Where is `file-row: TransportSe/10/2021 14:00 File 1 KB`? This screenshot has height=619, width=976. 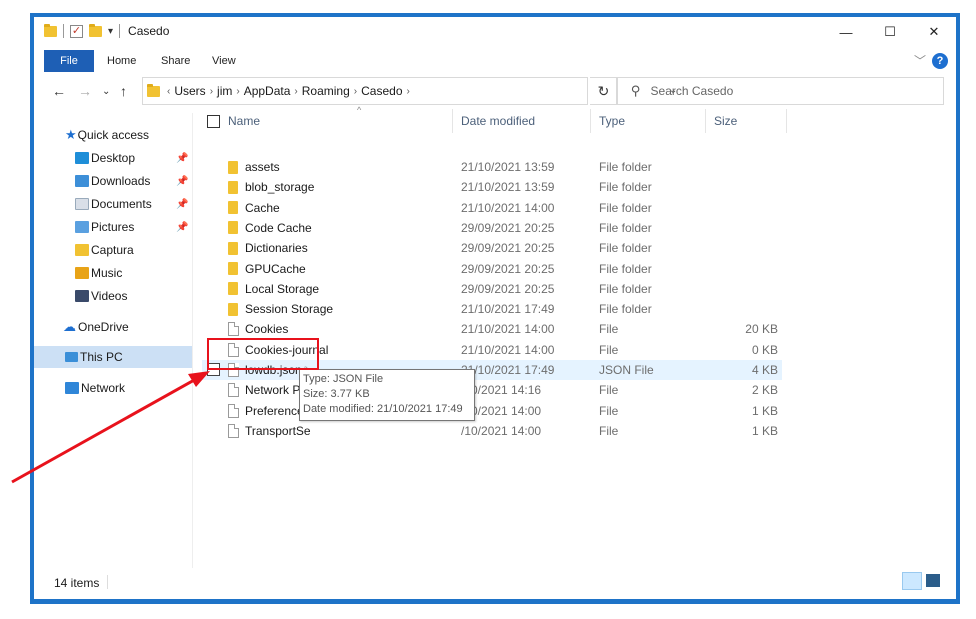
file-row: TransportSe/10/2021 14:00 File 1 KB is located at coordinates (492, 431).